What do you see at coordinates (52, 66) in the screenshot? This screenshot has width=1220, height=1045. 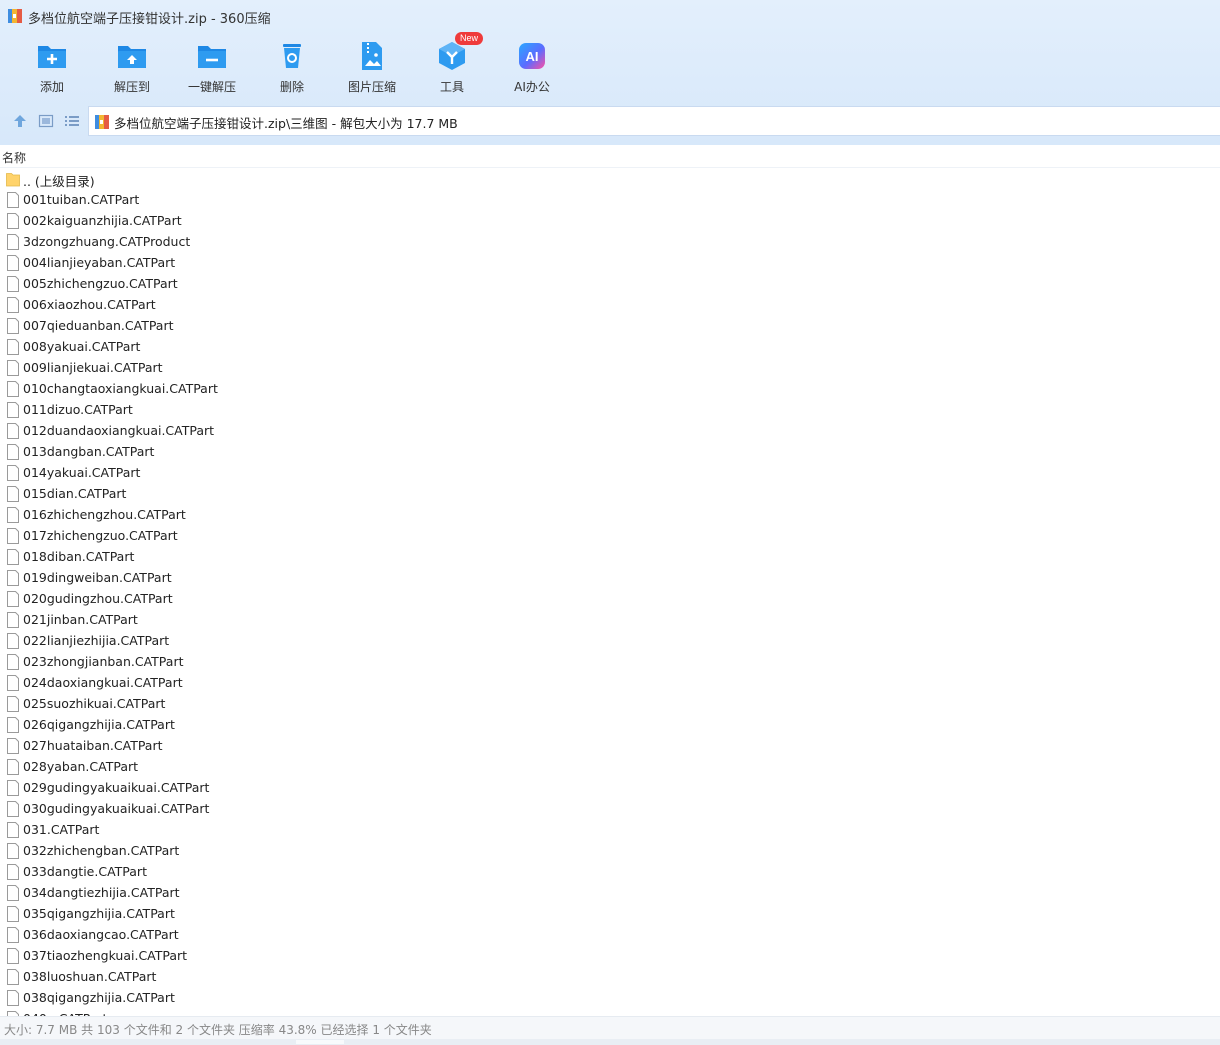 I see `add-button: 添加` at bounding box center [52, 66].